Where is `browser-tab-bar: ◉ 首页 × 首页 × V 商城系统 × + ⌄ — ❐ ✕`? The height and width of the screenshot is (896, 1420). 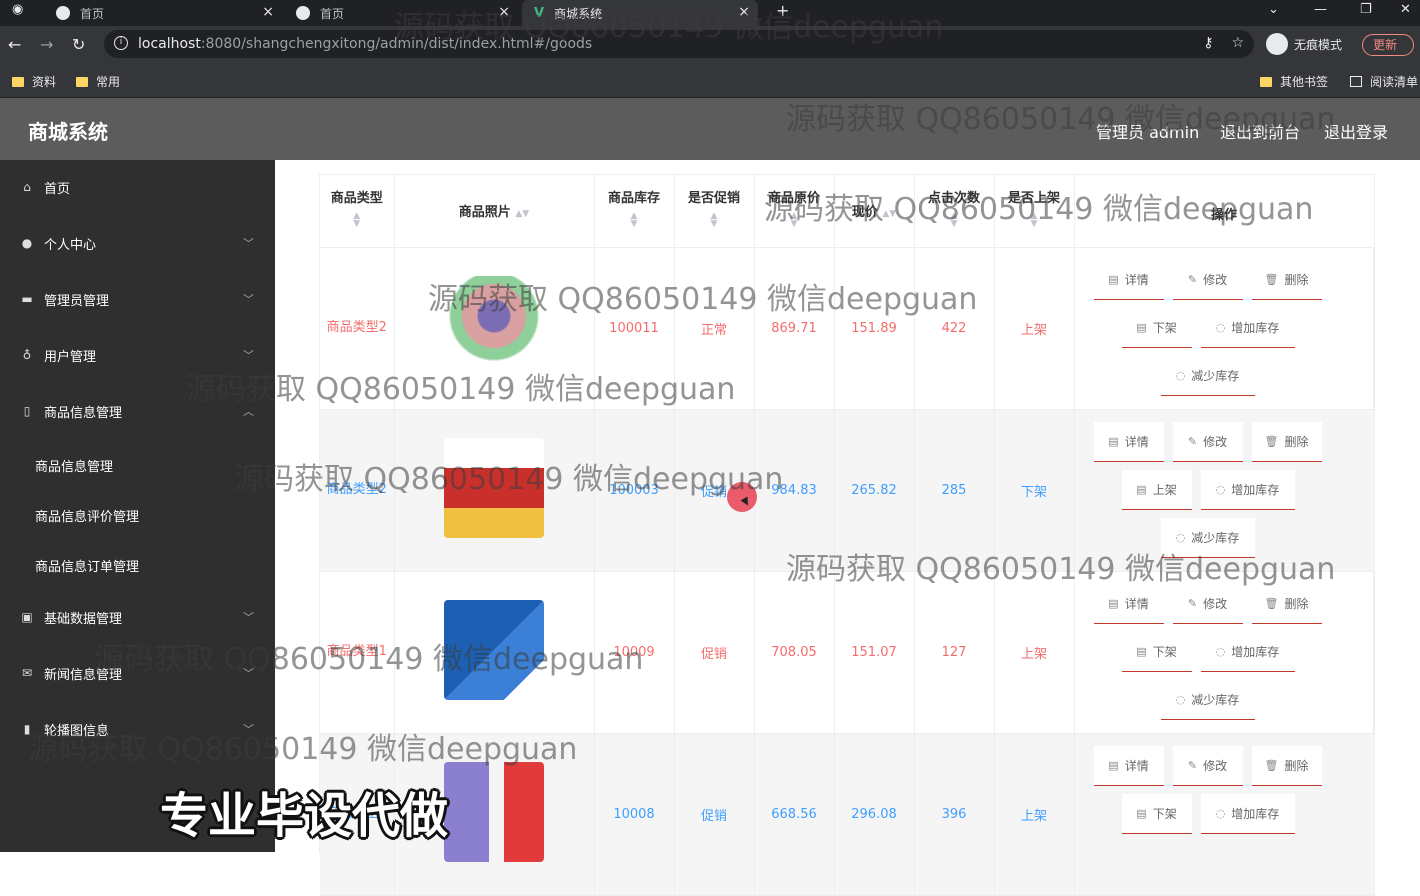
browser-tab-bar: ◉ 首页 × 首页 × V 商城系统 × + ⌄ — ❐ ✕ is located at coordinates (710, 13).